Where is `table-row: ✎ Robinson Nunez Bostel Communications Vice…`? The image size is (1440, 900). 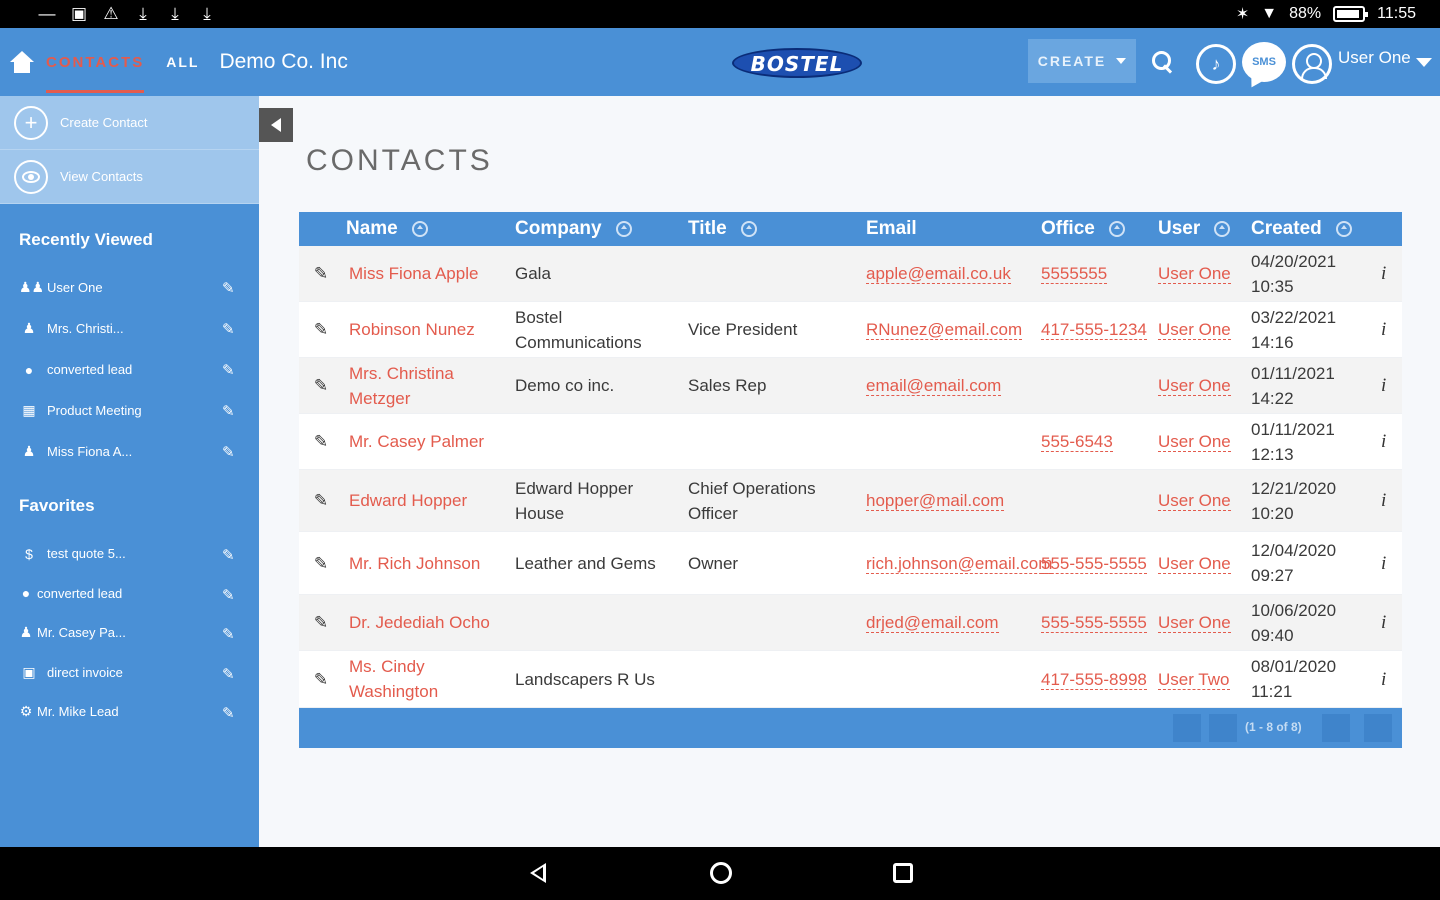
table-row: ✎ Robinson Nunez Bostel Communications Vice… is located at coordinates (850, 330).